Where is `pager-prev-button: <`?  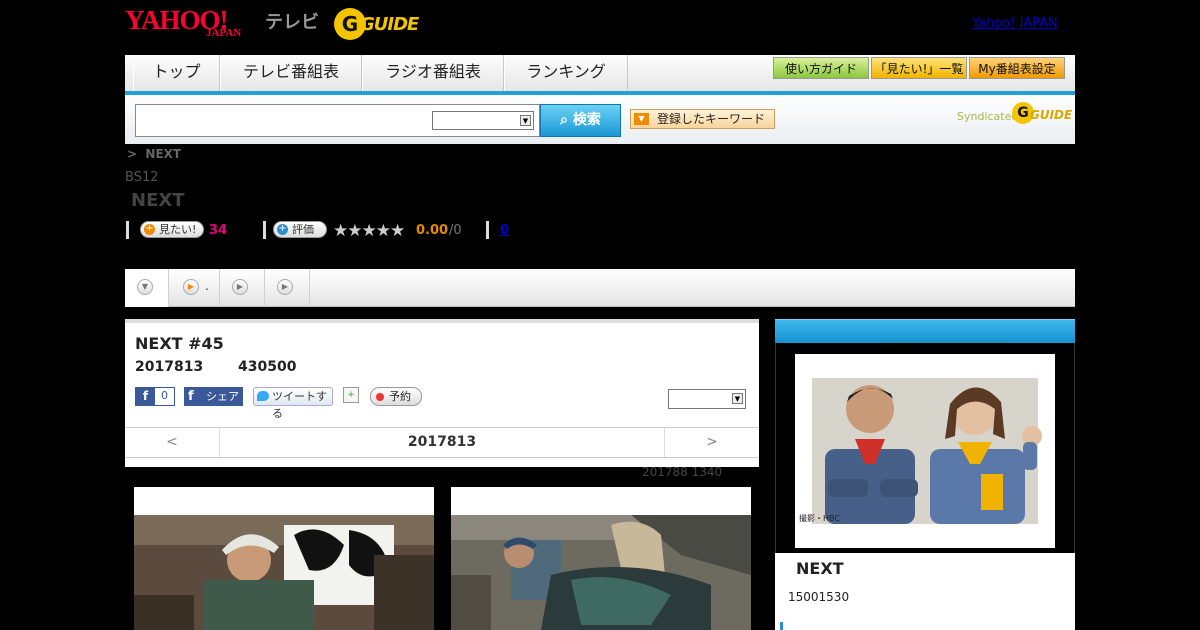
pager-prev-button: < is located at coordinates (172, 442).